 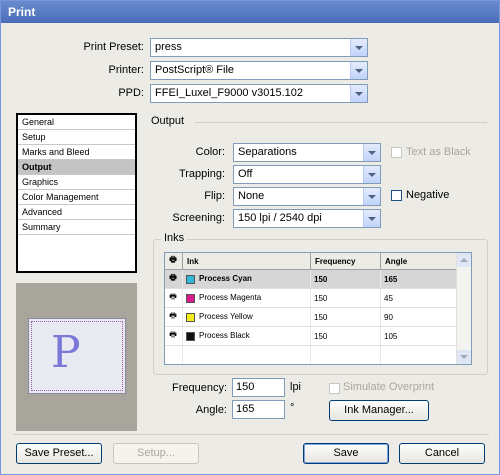 What do you see at coordinates (250, 12) in the screenshot?
I see `title-bar: Print` at bounding box center [250, 12].